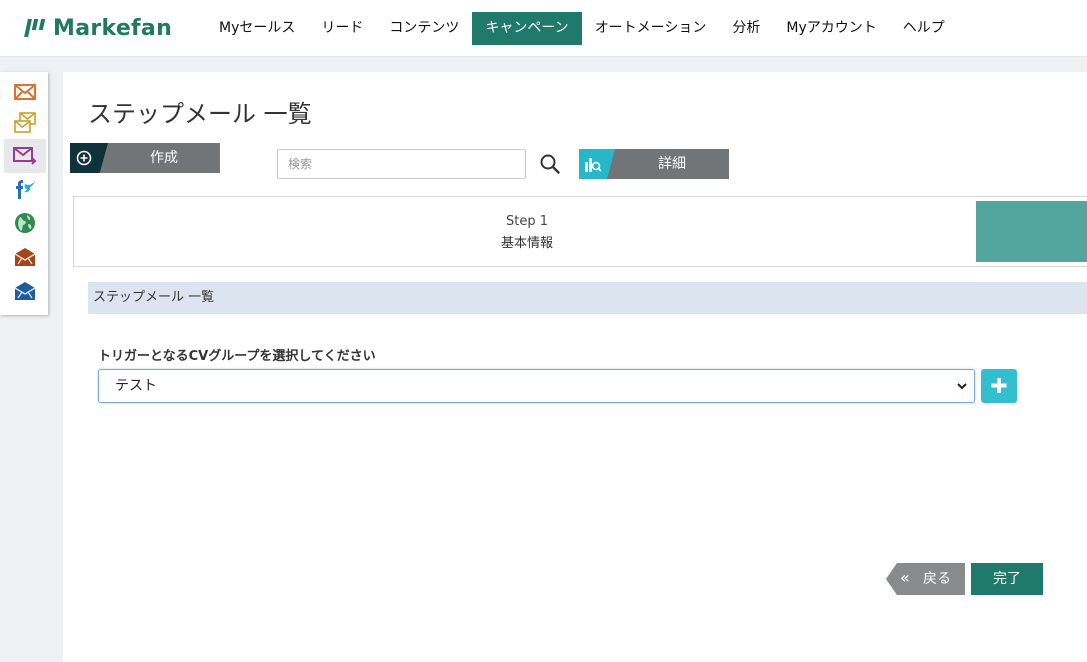 This screenshot has width=1087, height=662. I want to click on create-button-label: 作成, so click(164, 158).